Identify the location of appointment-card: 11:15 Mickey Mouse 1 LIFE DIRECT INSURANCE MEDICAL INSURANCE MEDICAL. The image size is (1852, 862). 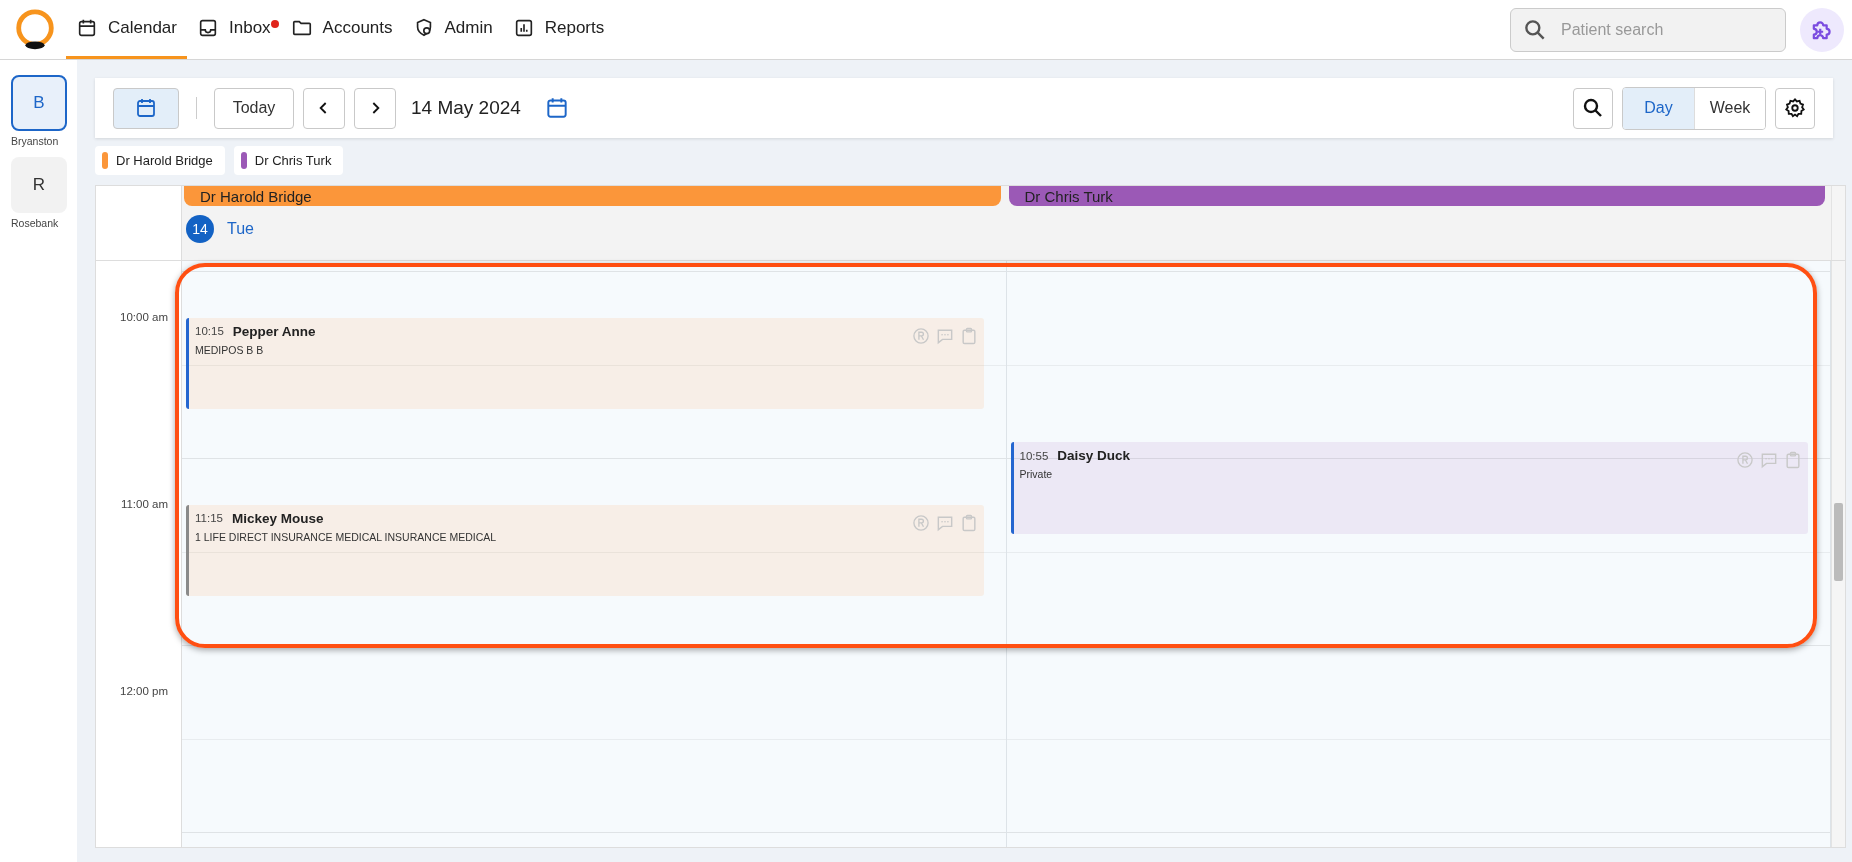
(585, 550).